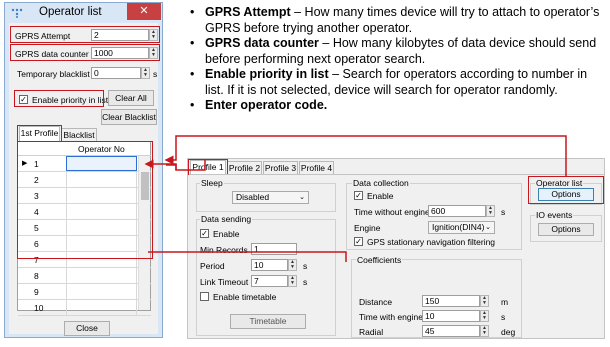  Describe the element at coordinates (365, 155) in the screenshot. I see `connector-options-to-dialog` at that location.